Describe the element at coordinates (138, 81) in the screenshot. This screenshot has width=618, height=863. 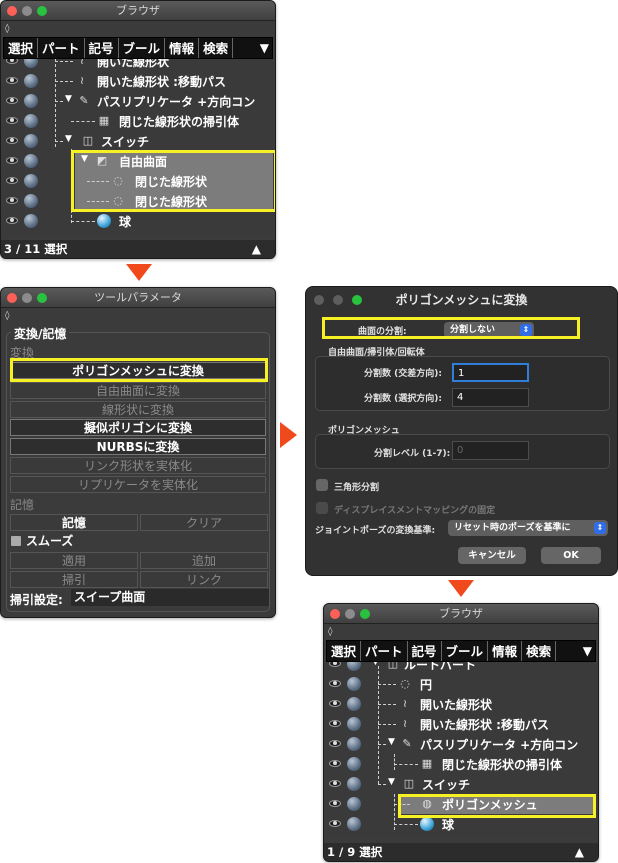
I see `tree-row: ≀ 開いた線形状 :移動パス` at that location.